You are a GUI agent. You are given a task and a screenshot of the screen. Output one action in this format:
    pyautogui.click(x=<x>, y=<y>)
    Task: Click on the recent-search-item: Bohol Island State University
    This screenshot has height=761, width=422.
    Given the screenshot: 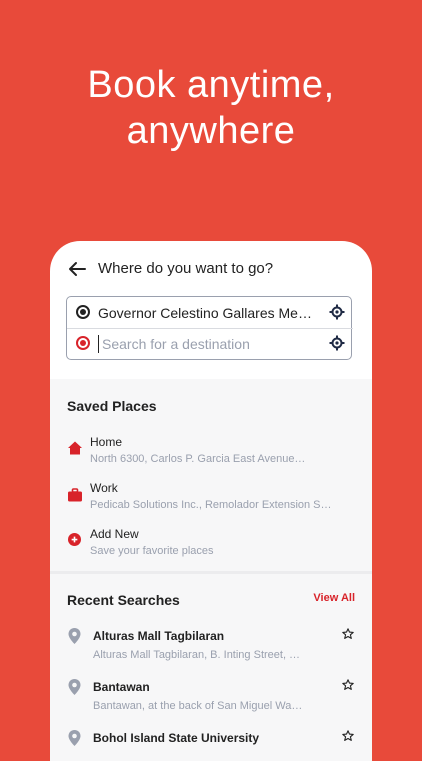 What is the action you would take?
    pyautogui.click(x=211, y=745)
    